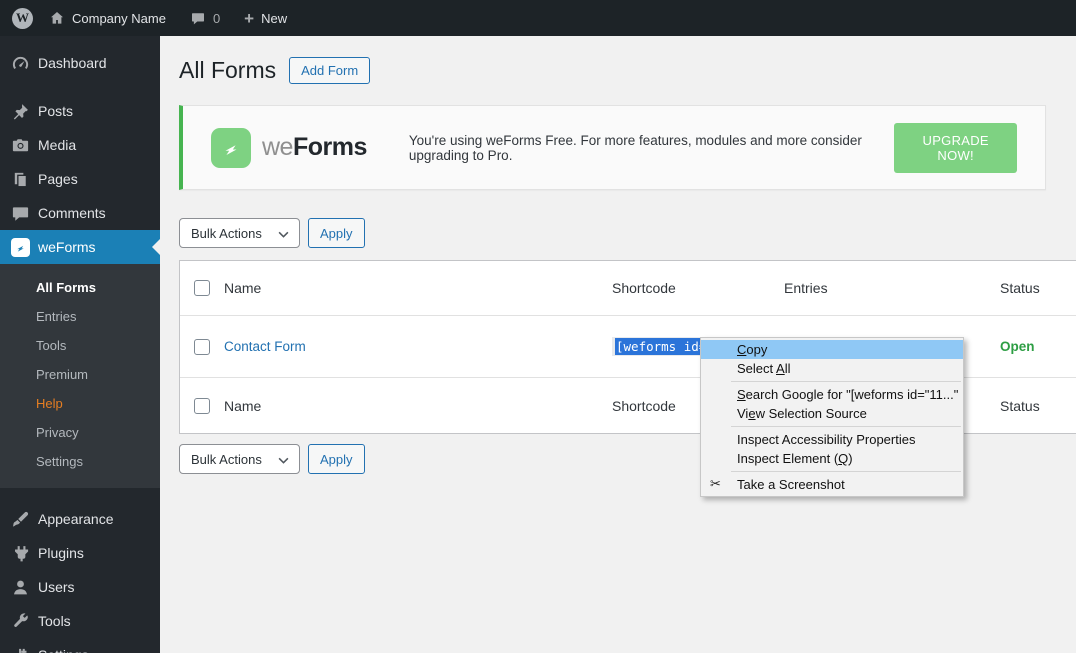 The width and height of the screenshot is (1076, 653). Describe the element at coordinates (644, 288) in the screenshot. I see `column-header-shortcode: Shortcode` at that location.